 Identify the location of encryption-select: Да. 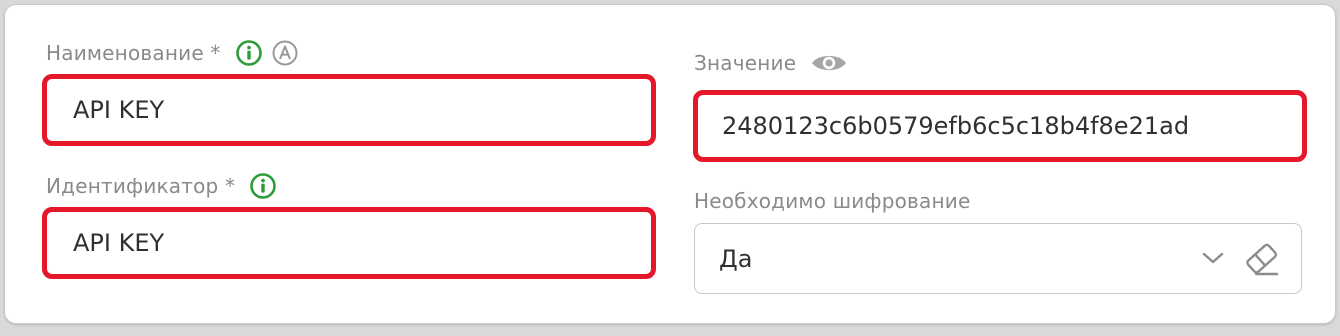
(998, 258).